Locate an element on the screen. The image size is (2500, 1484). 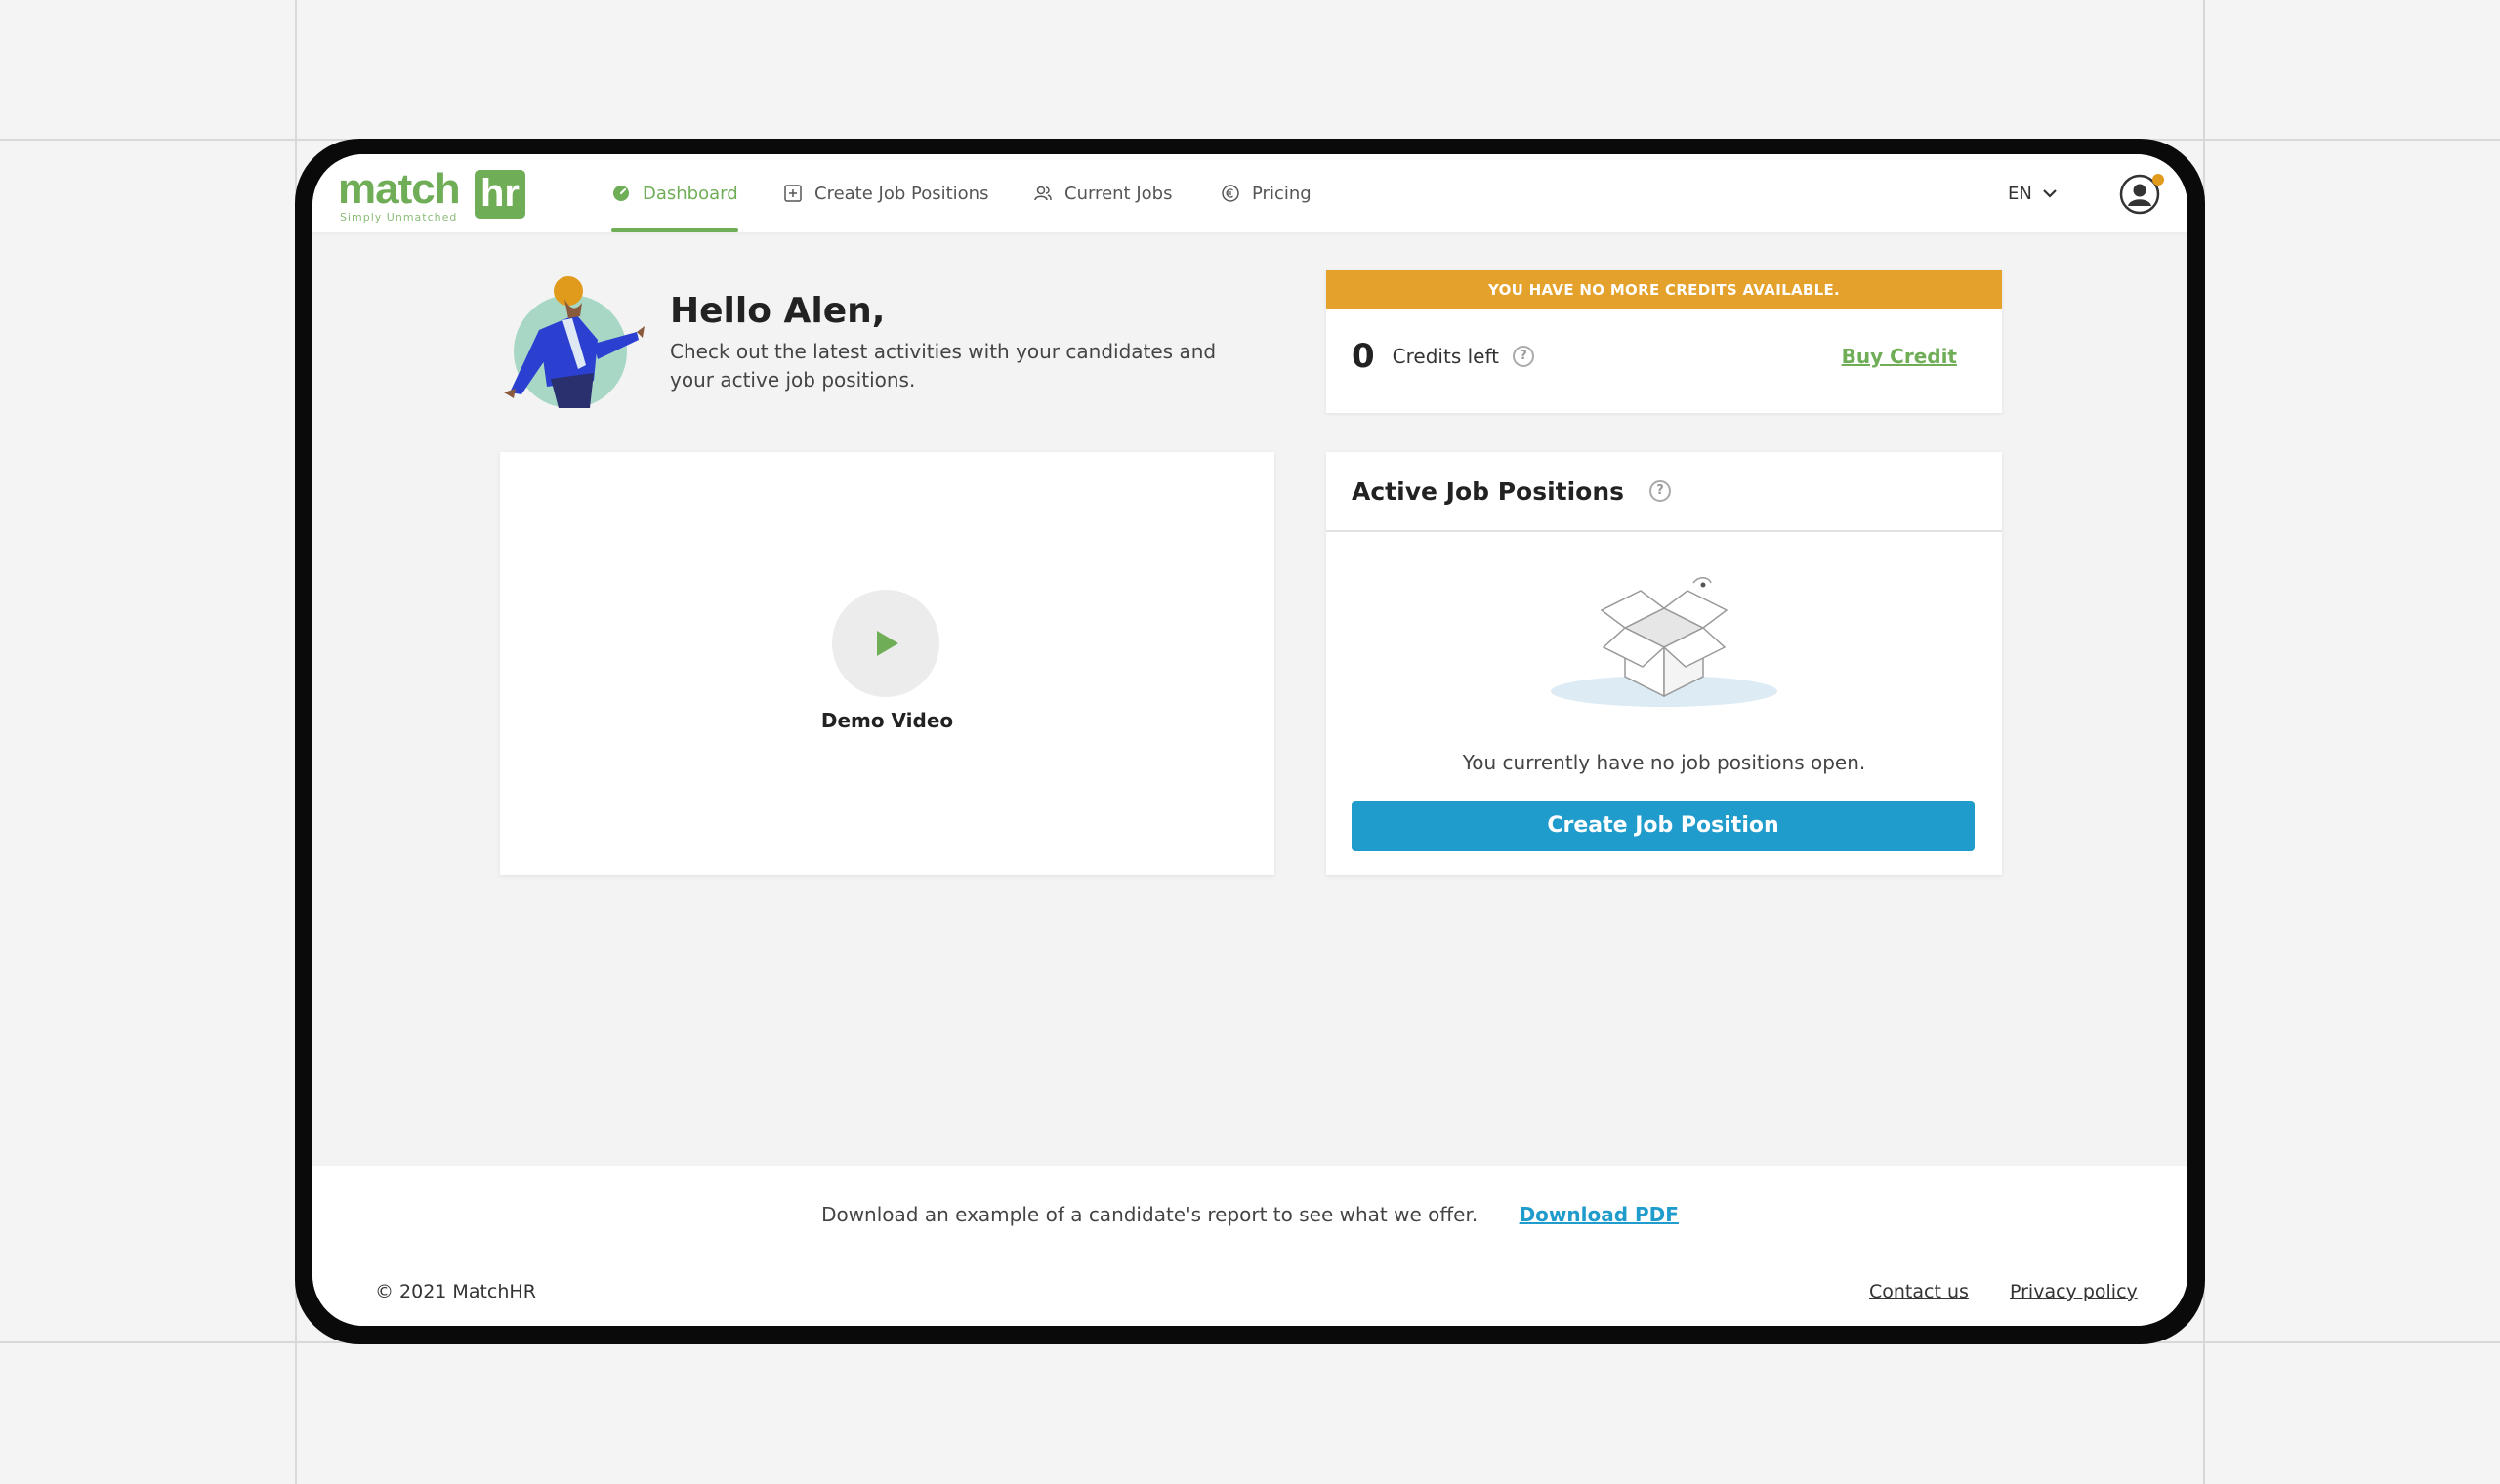
credits-row: 0 Credits left ? Buy Credit is located at coordinates (1654, 357).